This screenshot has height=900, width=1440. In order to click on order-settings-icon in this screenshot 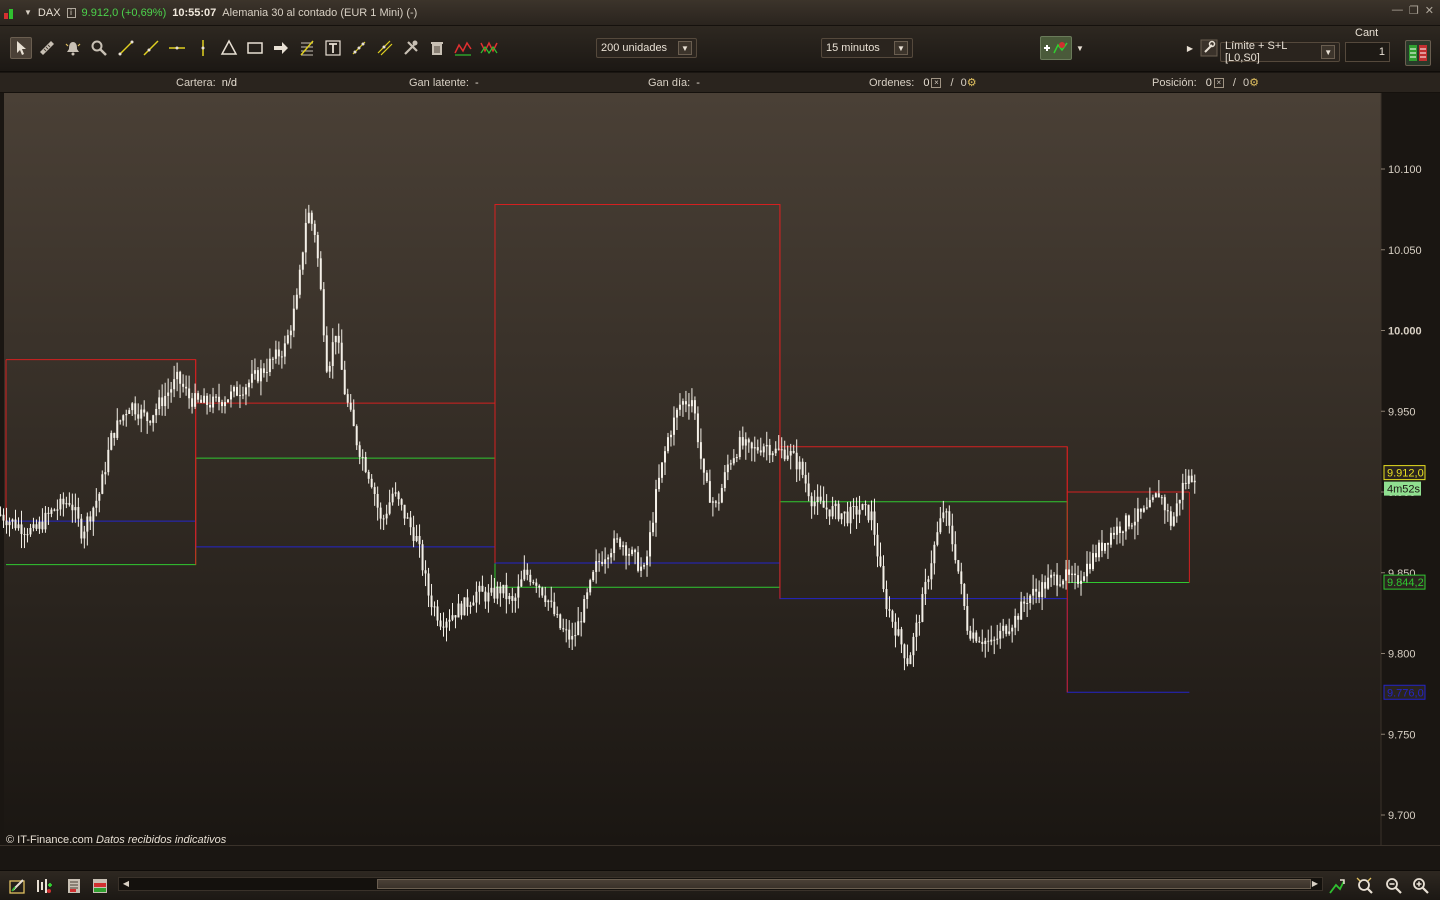, I will do `click(1209, 48)`.